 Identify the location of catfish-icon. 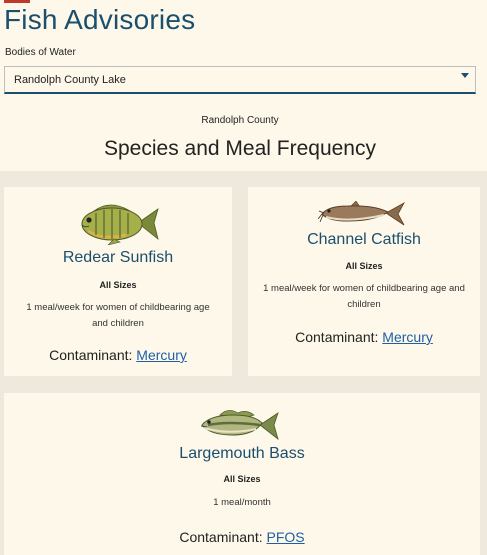
(362, 213).